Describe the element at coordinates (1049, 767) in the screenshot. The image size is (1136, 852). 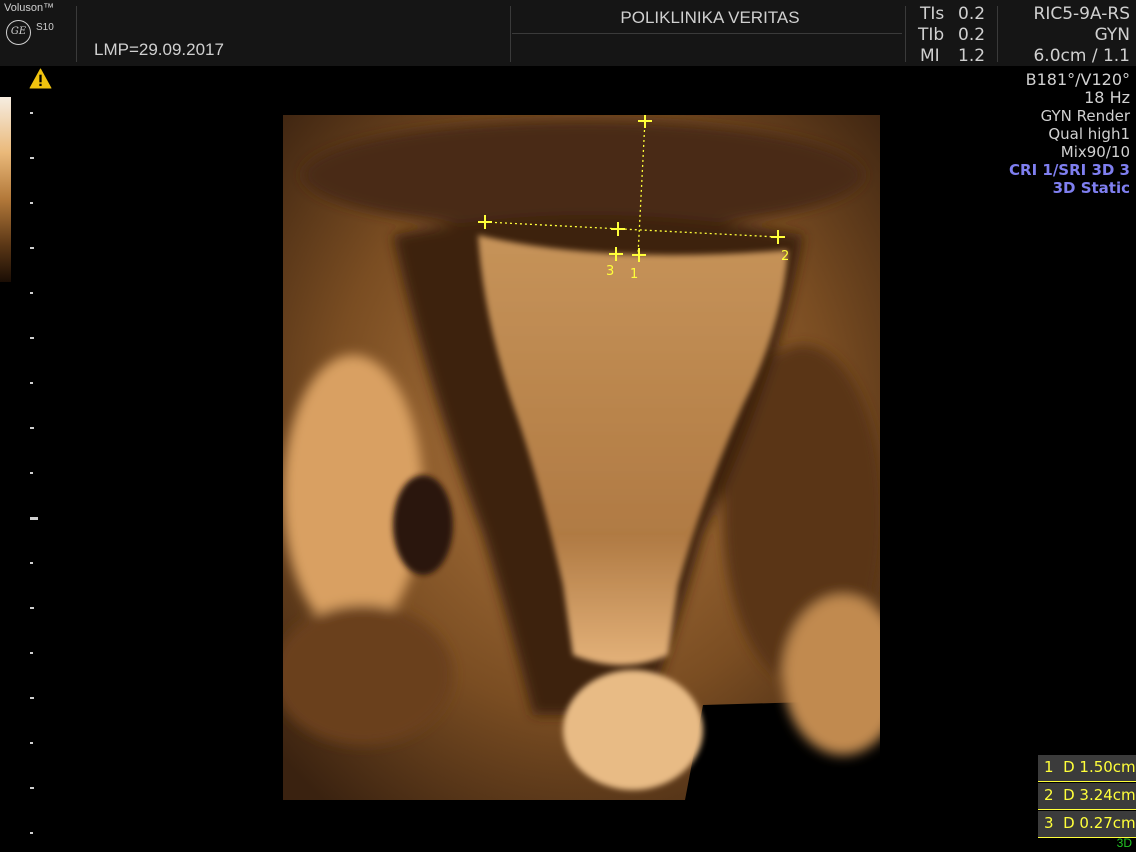
I see `measurement-number: 1` at that location.